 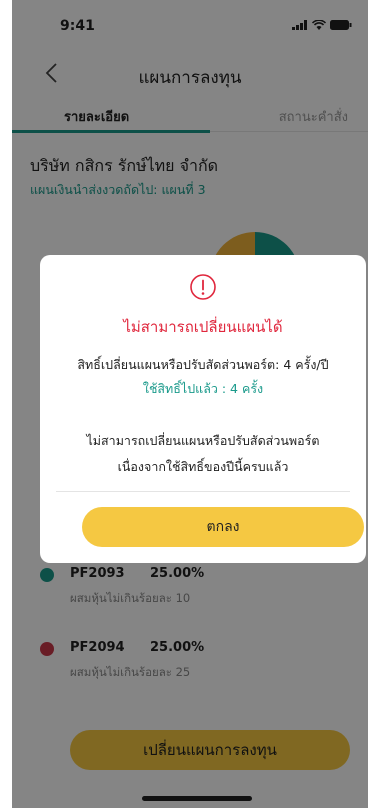 What do you see at coordinates (223, 527) in the screenshot?
I see `ok-button: ตกลง` at bounding box center [223, 527].